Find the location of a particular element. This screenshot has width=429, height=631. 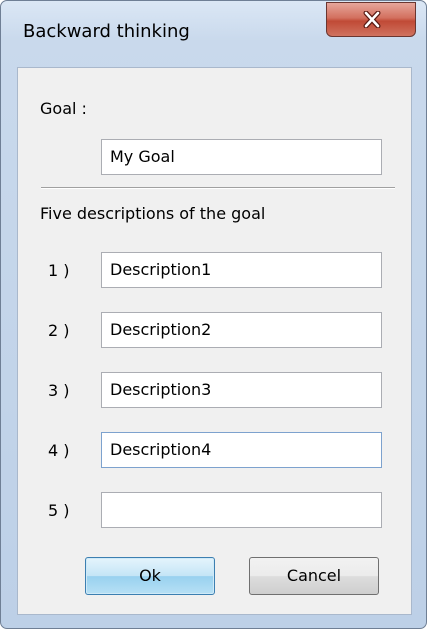

description-input-2: Description2 is located at coordinates (241, 330).